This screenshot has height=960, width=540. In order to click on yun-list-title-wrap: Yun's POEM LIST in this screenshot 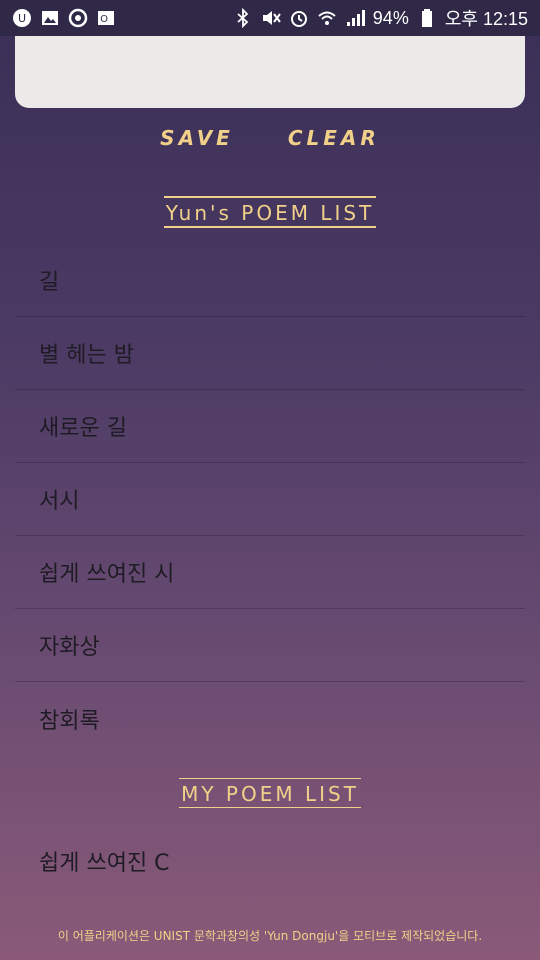, I will do `click(270, 212)`.